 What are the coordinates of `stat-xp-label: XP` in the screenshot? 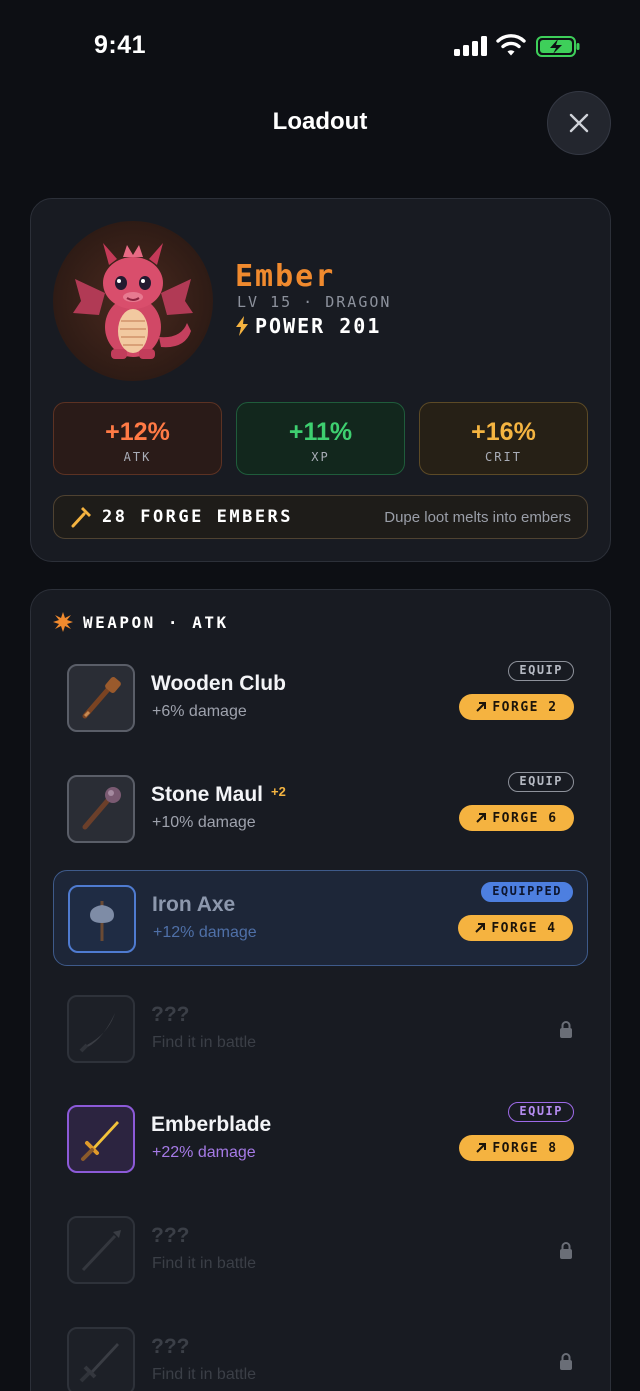 It's located at (320, 457).